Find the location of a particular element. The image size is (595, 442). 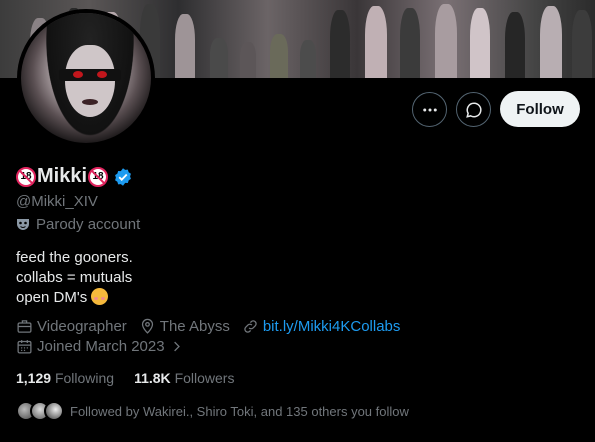

occupation-text: Videographer is located at coordinates (82, 326).